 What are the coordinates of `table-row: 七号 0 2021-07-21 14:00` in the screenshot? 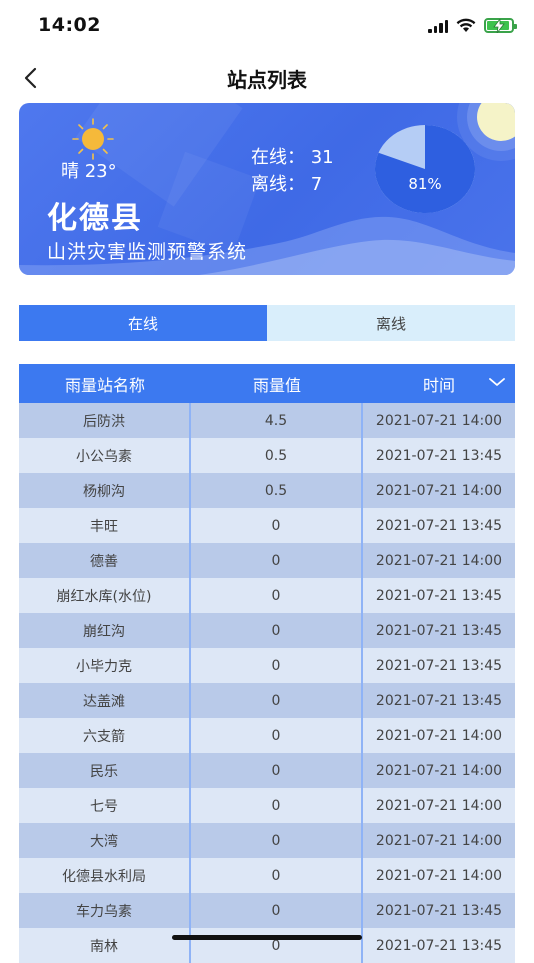 It's located at (267, 805).